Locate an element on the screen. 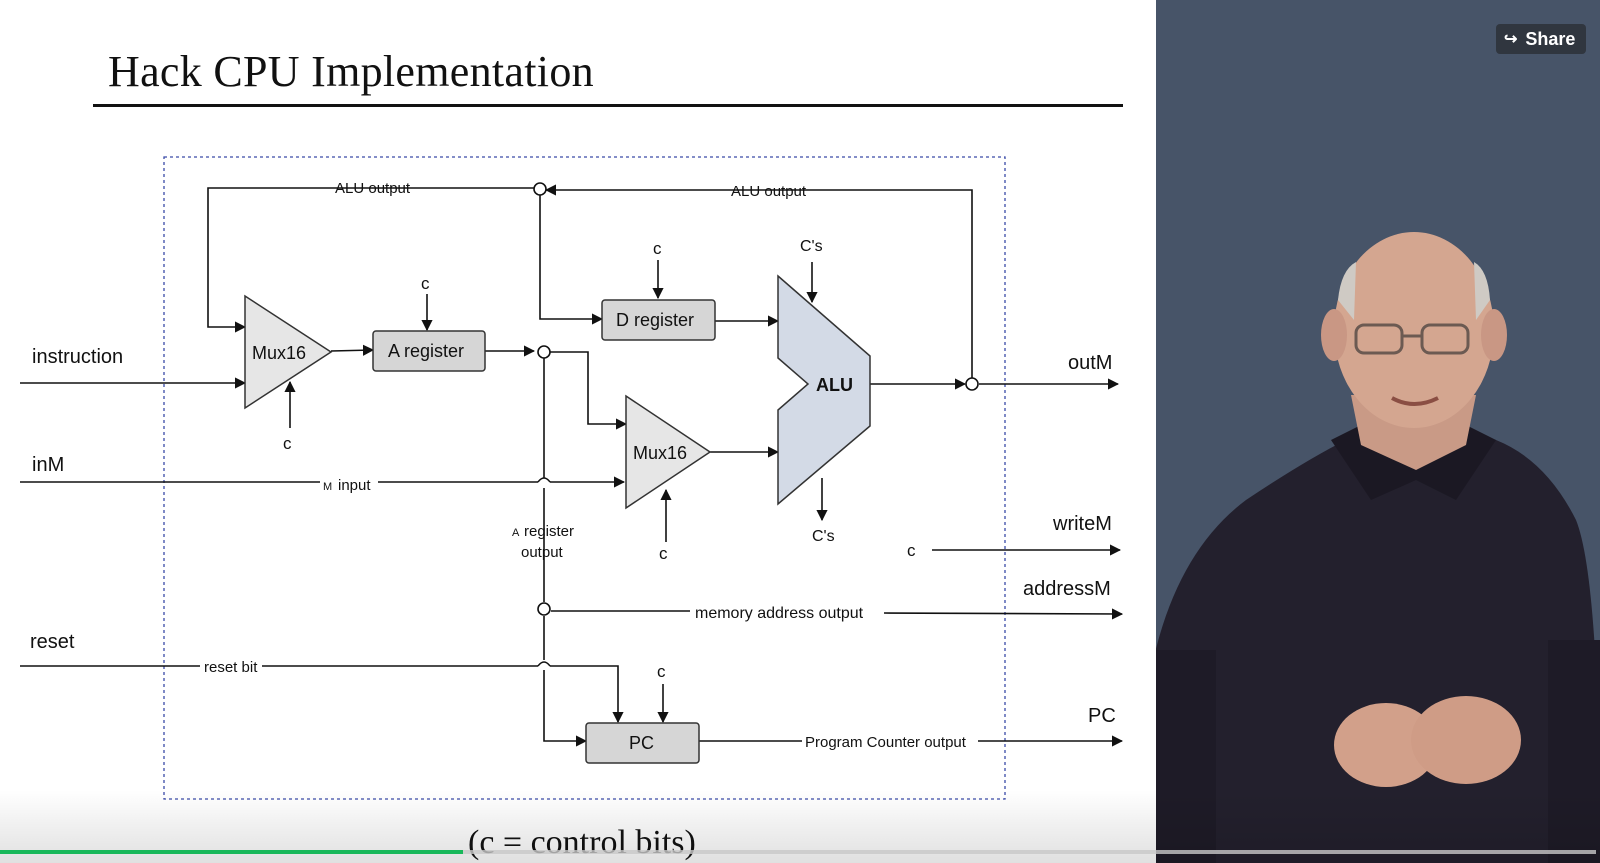 The height and width of the screenshot is (863, 1600). output-writeM-label: writeM is located at coordinates (1082, 524).